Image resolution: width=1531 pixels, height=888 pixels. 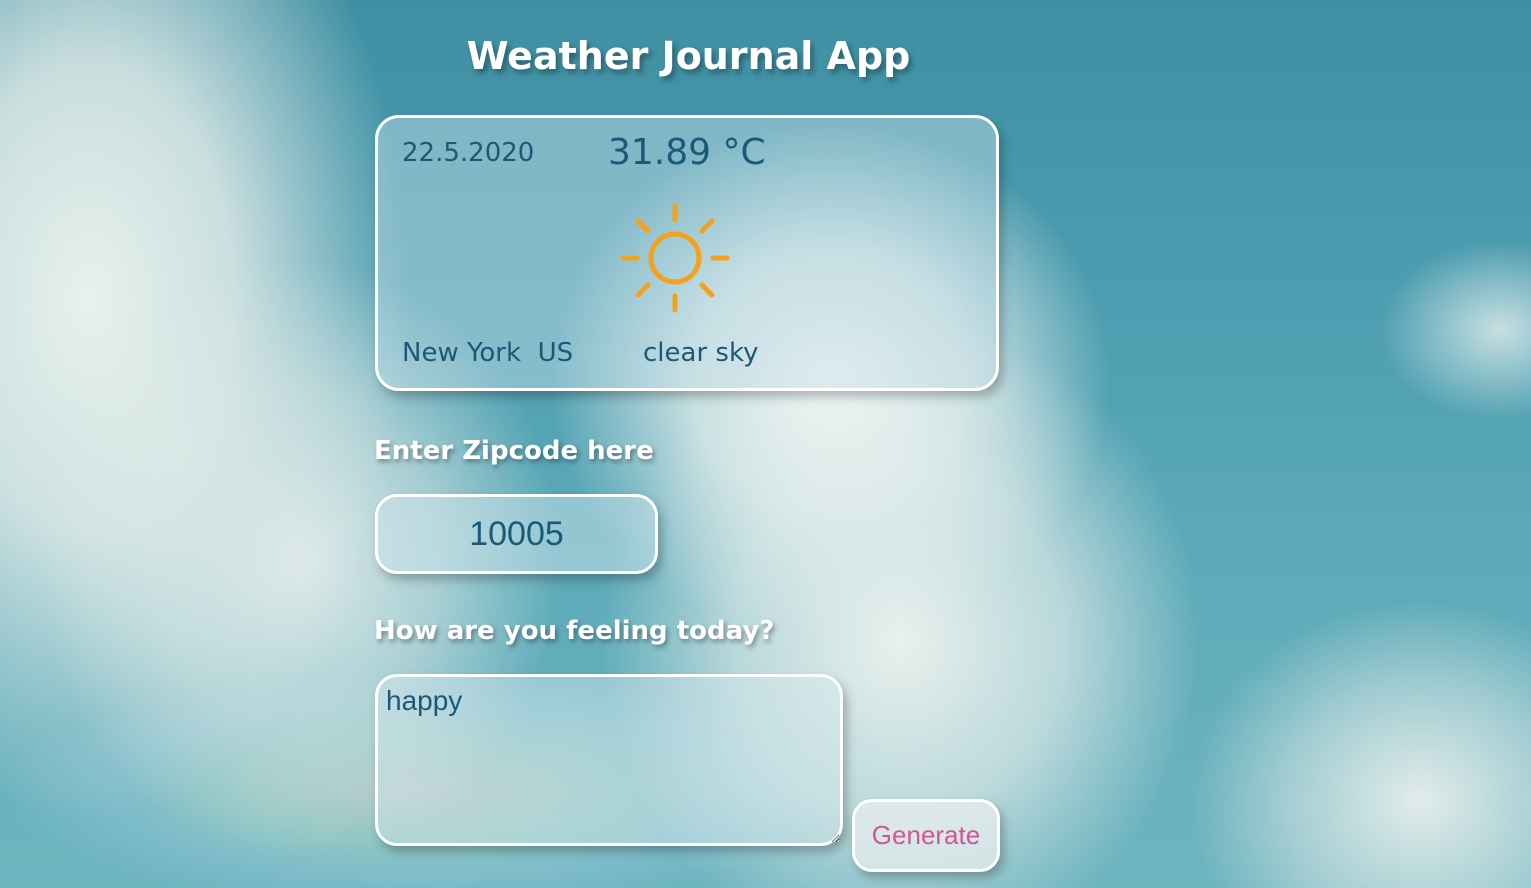 I want to click on weather-description: clear sky, so click(x=701, y=353).